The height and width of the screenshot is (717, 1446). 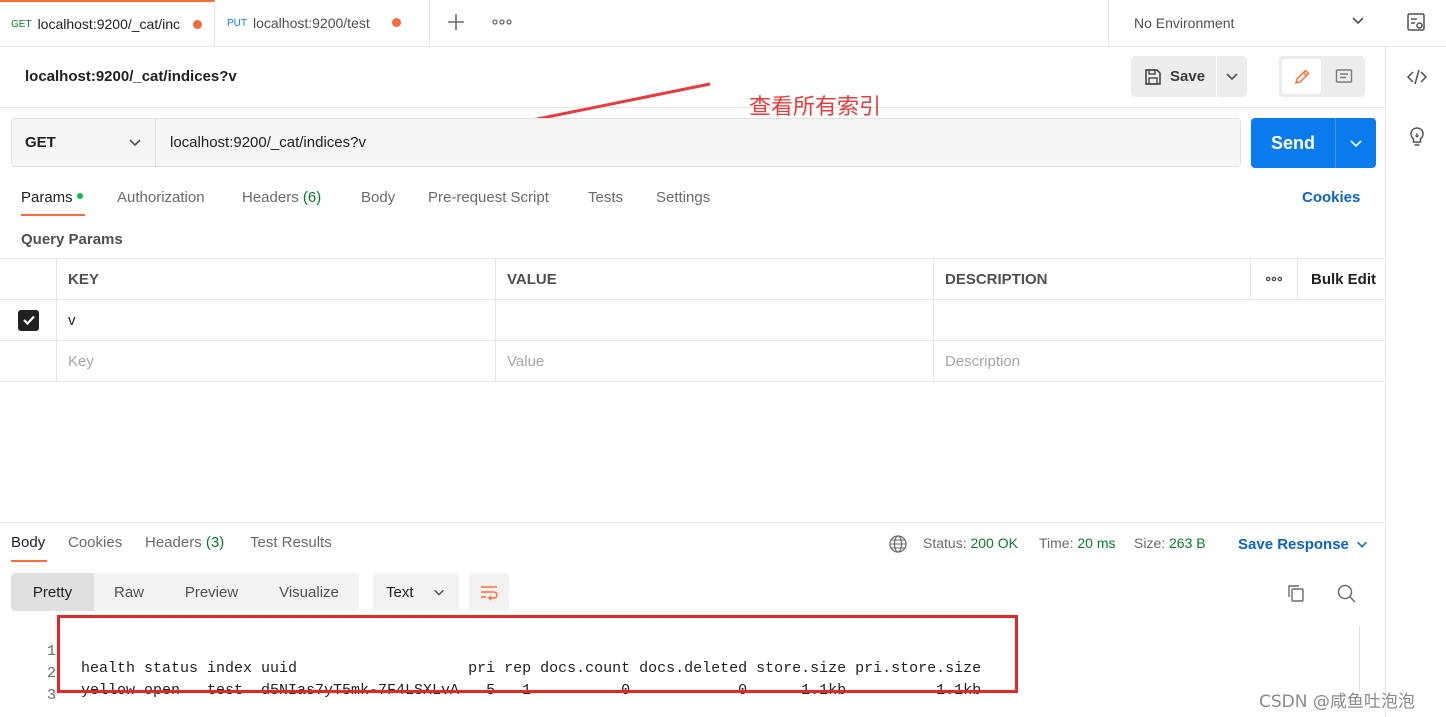 I want to click on tab-body: Body, so click(x=378, y=197).